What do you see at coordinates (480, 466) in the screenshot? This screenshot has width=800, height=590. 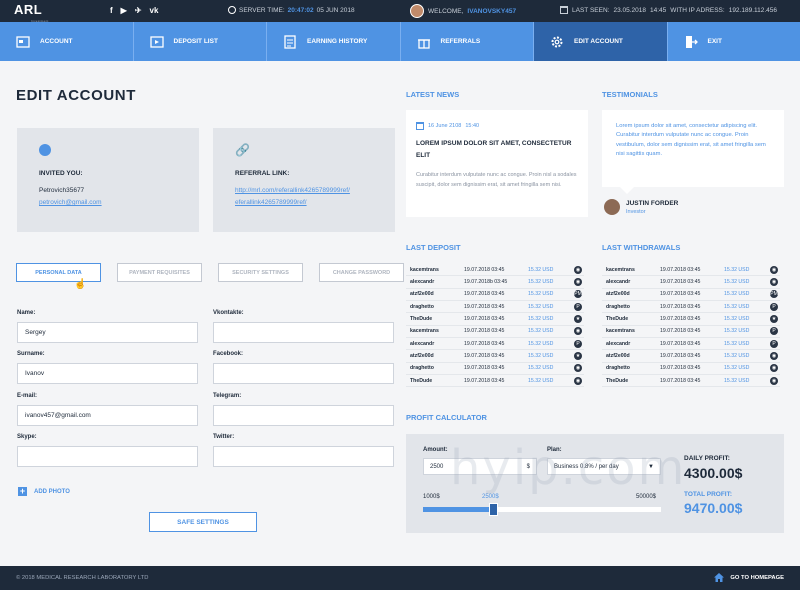 I see `amount-input: 2500 $` at bounding box center [480, 466].